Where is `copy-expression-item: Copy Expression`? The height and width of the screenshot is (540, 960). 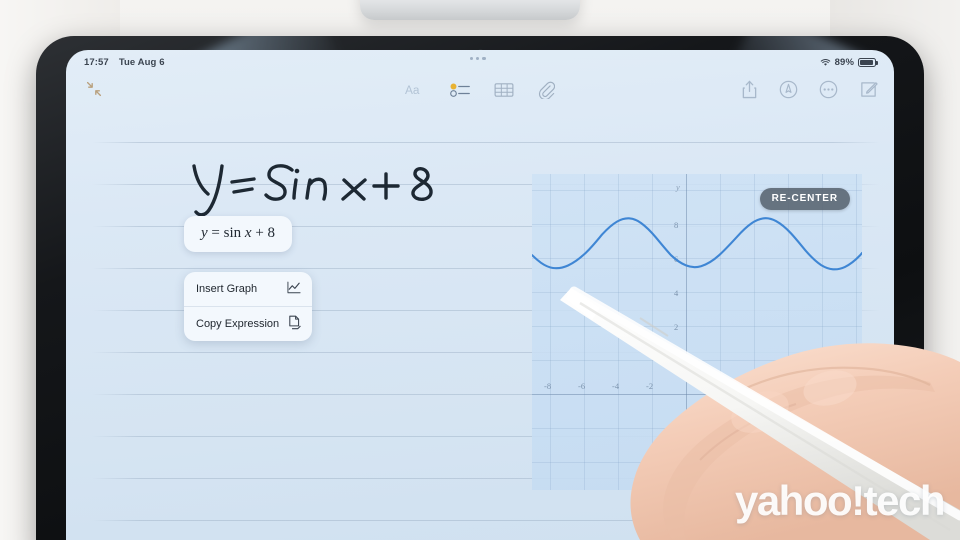 copy-expression-item: Copy Expression is located at coordinates (248, 324).